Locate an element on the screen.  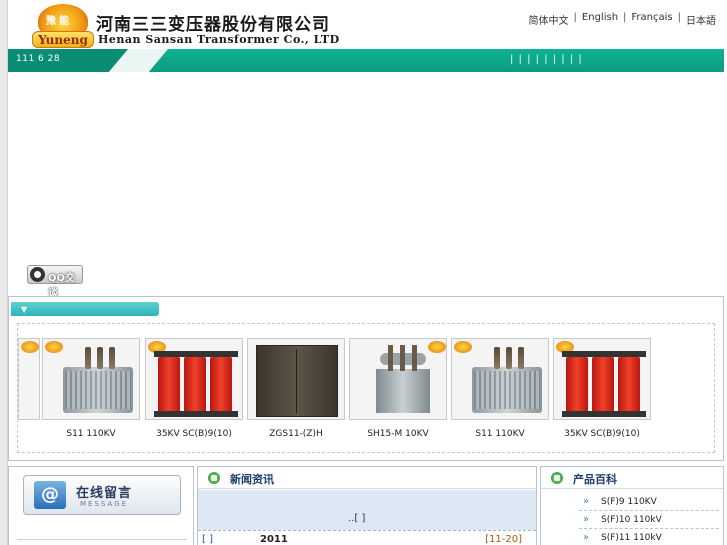
lang-link-en: English is located at coordinates (600, 19).